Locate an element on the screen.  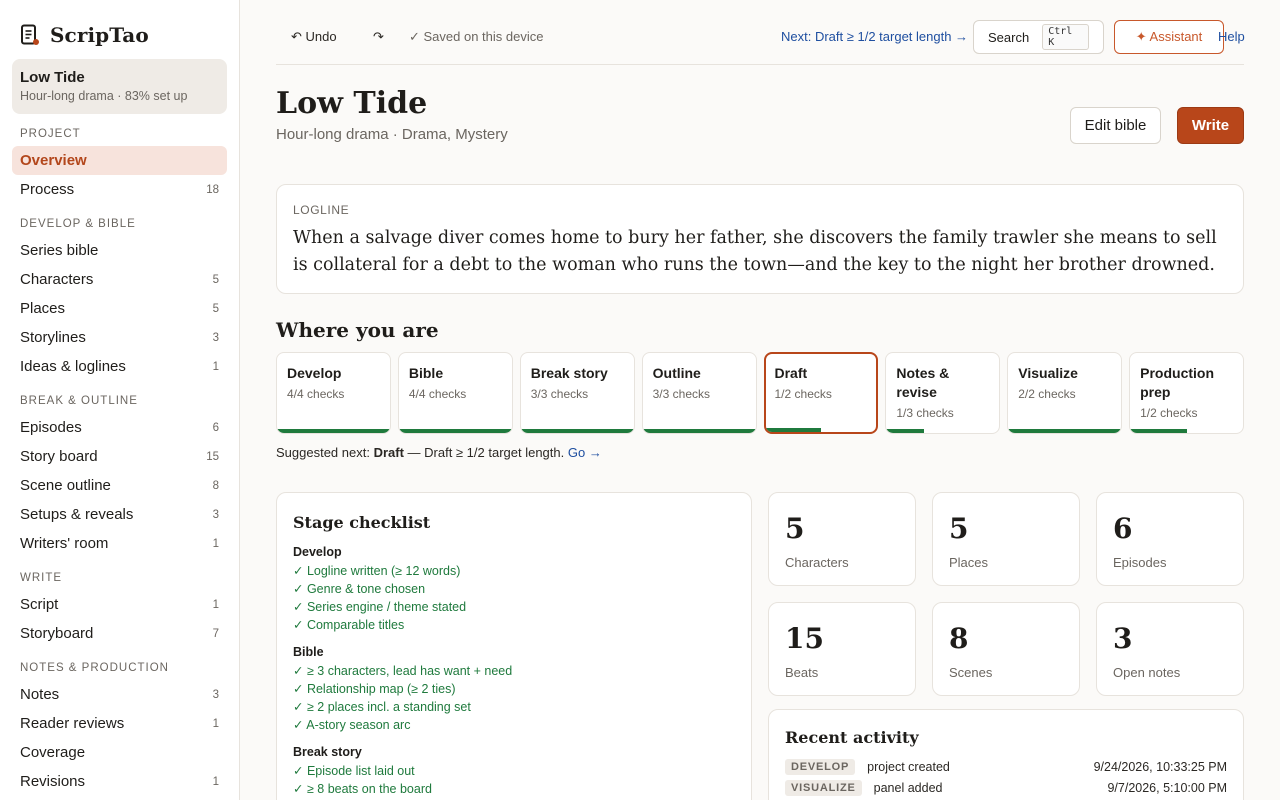
suggest-go-link: Go → is located at coordinates (585, 452).